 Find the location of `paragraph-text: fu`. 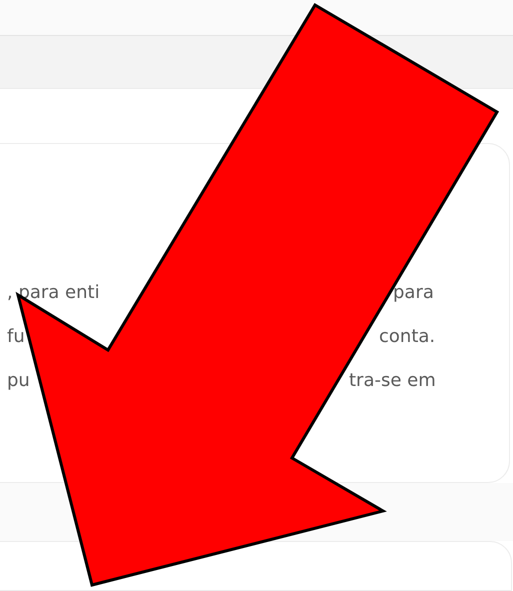

paragraph-text: fu is located at coordinates (16, 337).